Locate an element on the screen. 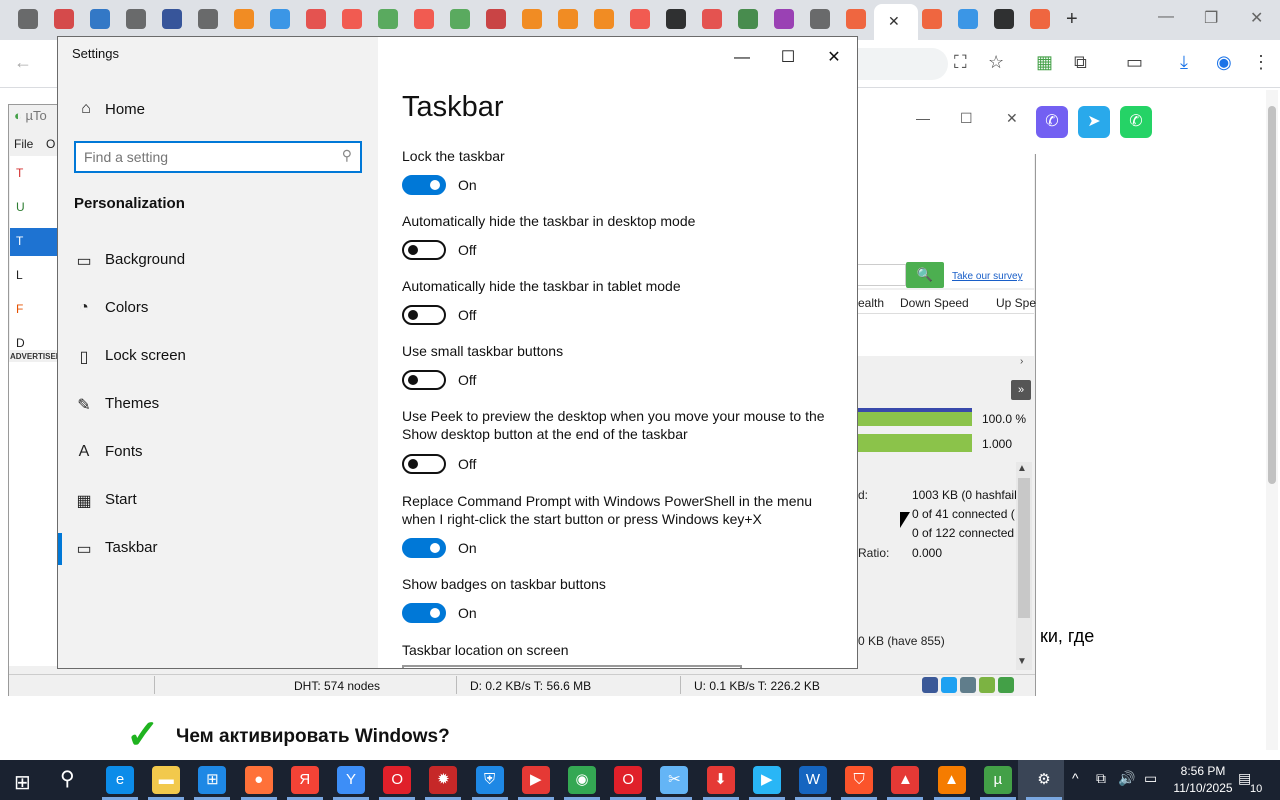  maximize-button: ☐ is located at coordinates (788, 58).